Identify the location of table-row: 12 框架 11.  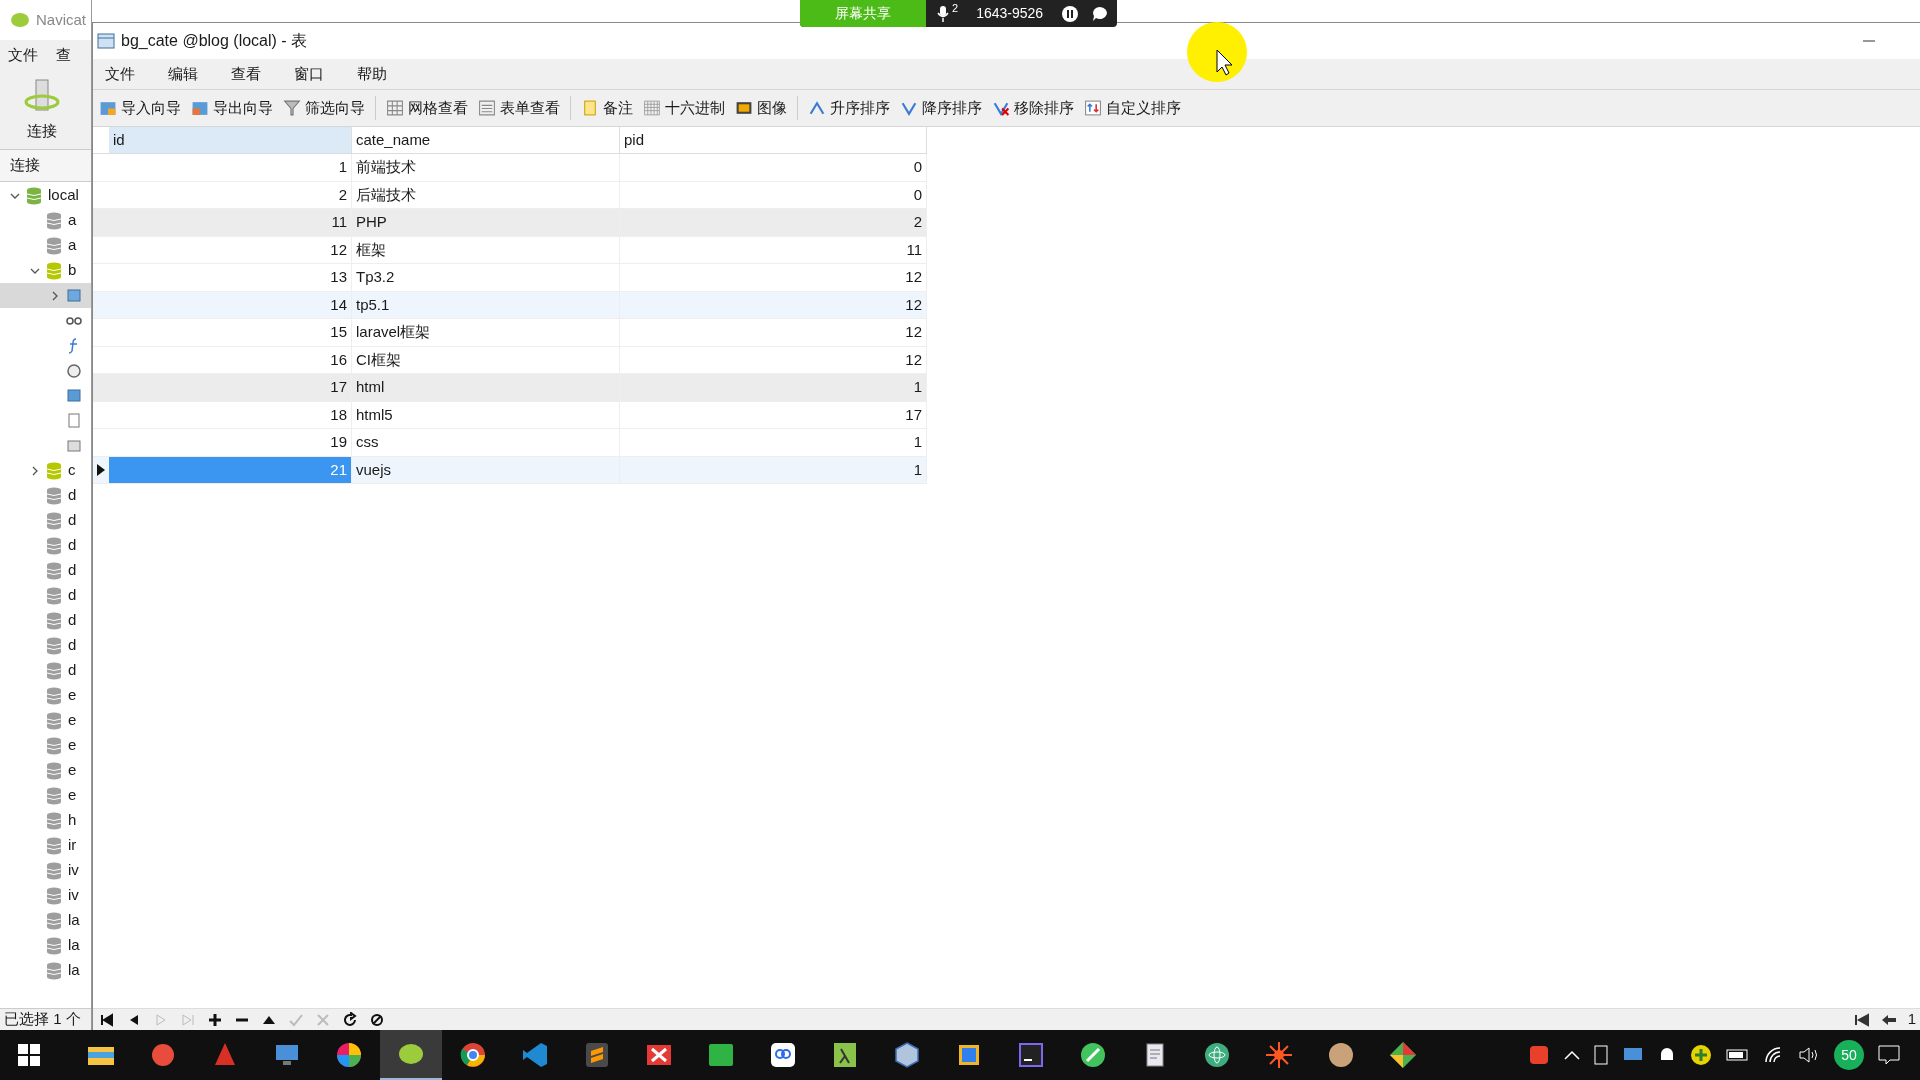
(510, 250).